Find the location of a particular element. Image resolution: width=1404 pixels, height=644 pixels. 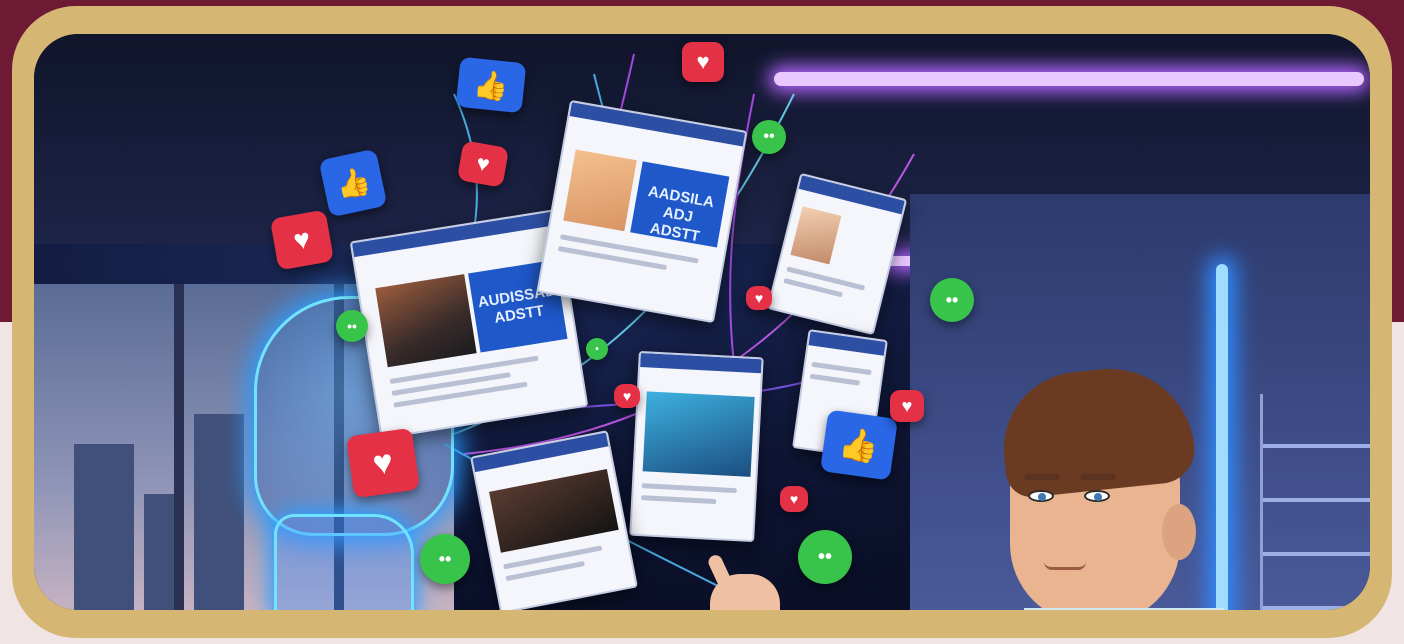

post-header is located at coordinates (701, 363).